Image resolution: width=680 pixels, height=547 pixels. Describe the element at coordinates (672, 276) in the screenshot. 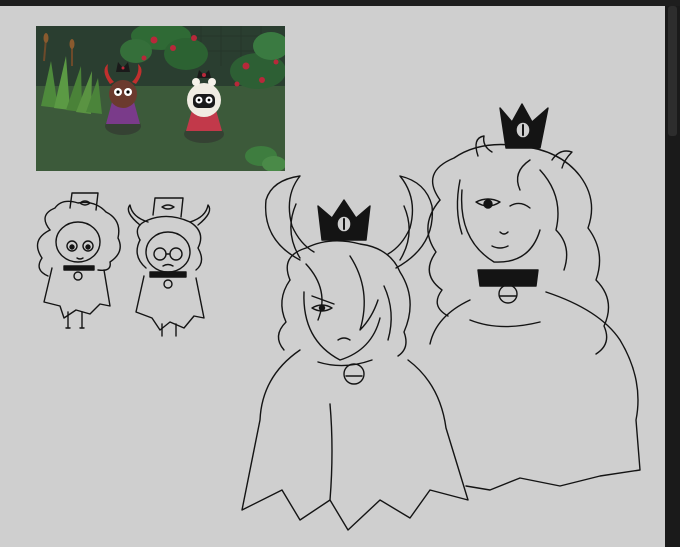

I see `vertical-scrollbar` at that location.